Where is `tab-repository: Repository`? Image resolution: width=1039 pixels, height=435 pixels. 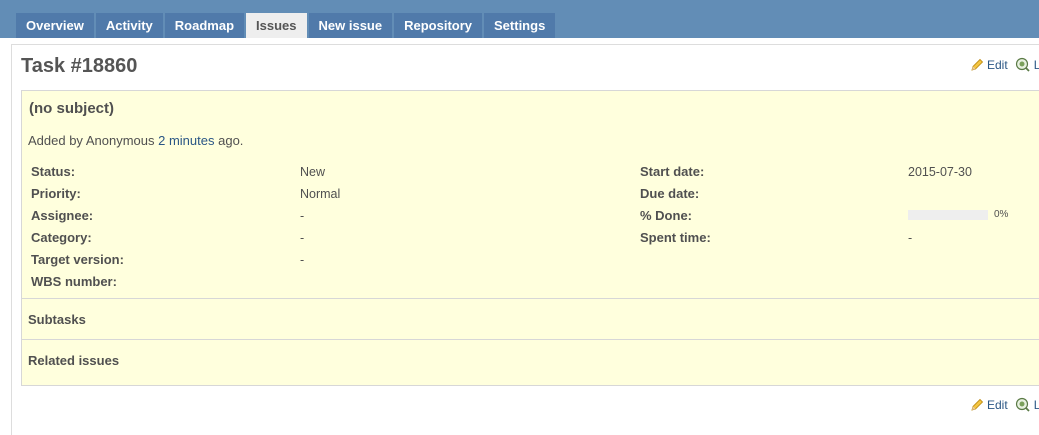
tab-repository: Repository is located at coordinates (438, 25).